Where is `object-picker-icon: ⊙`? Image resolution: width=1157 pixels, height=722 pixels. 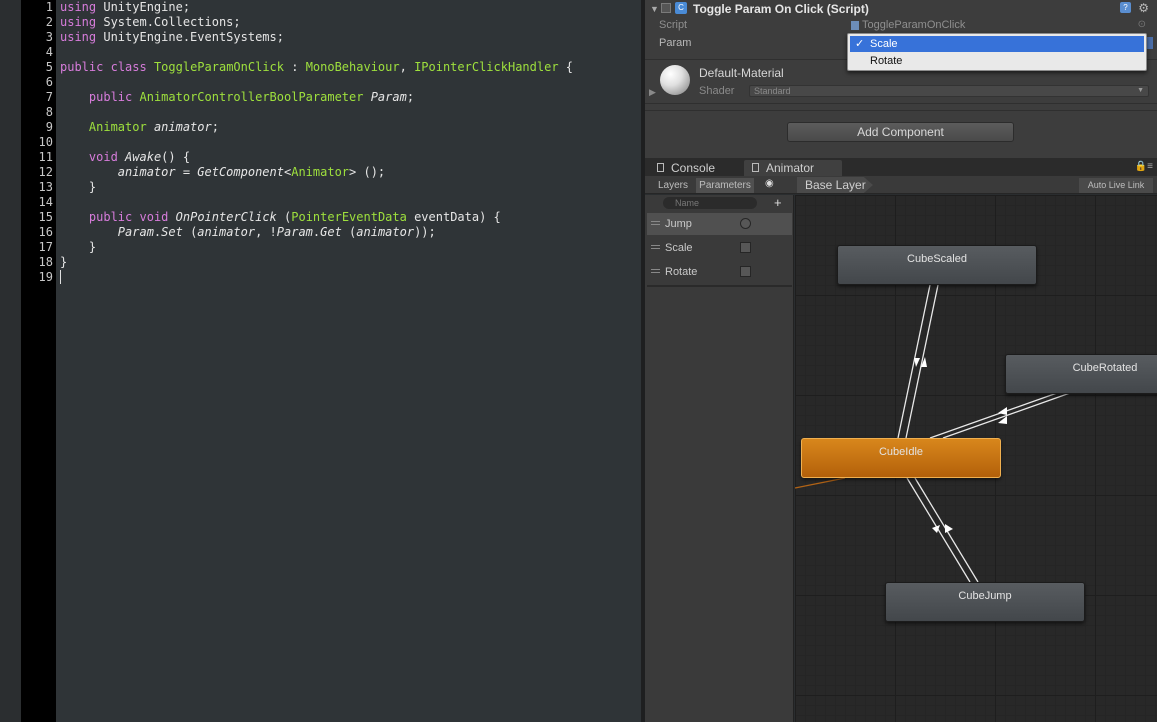 object-picker-icon: ⊙ is located at coordinates (1142, 24).